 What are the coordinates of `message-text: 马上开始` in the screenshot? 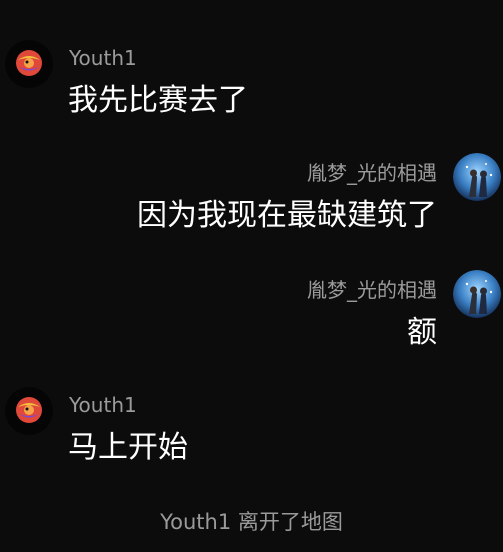 It's located at (128, 447).